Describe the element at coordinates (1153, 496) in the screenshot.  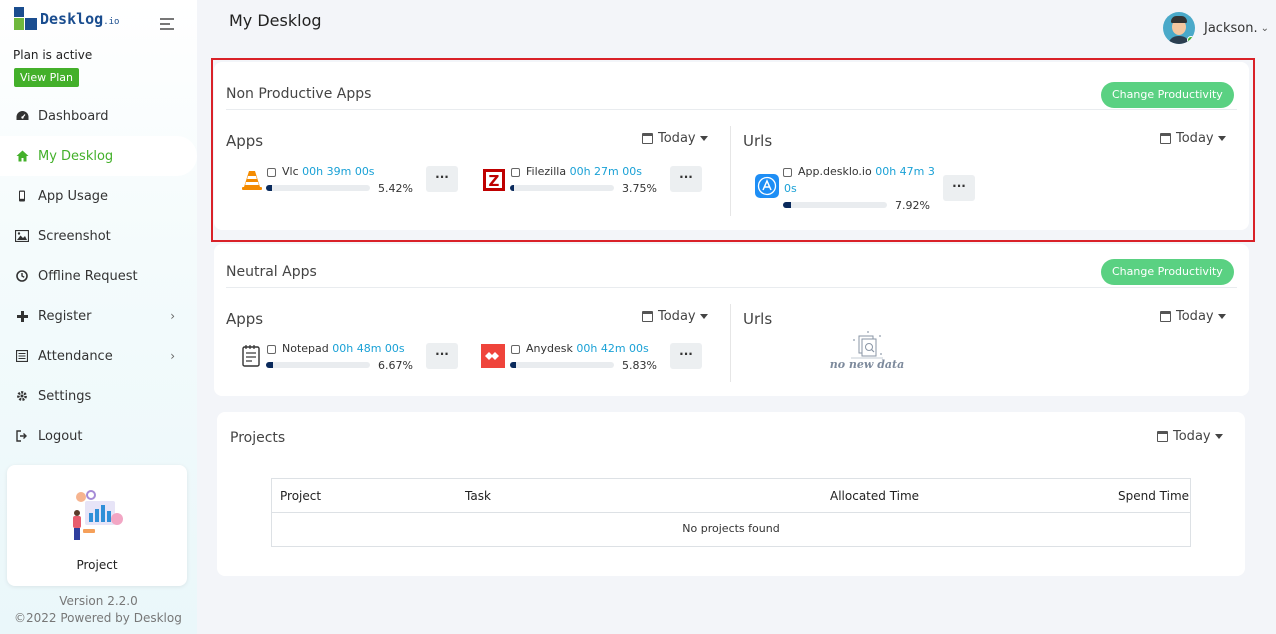
I see `column-header-spend-time: Spend Time` at that location.